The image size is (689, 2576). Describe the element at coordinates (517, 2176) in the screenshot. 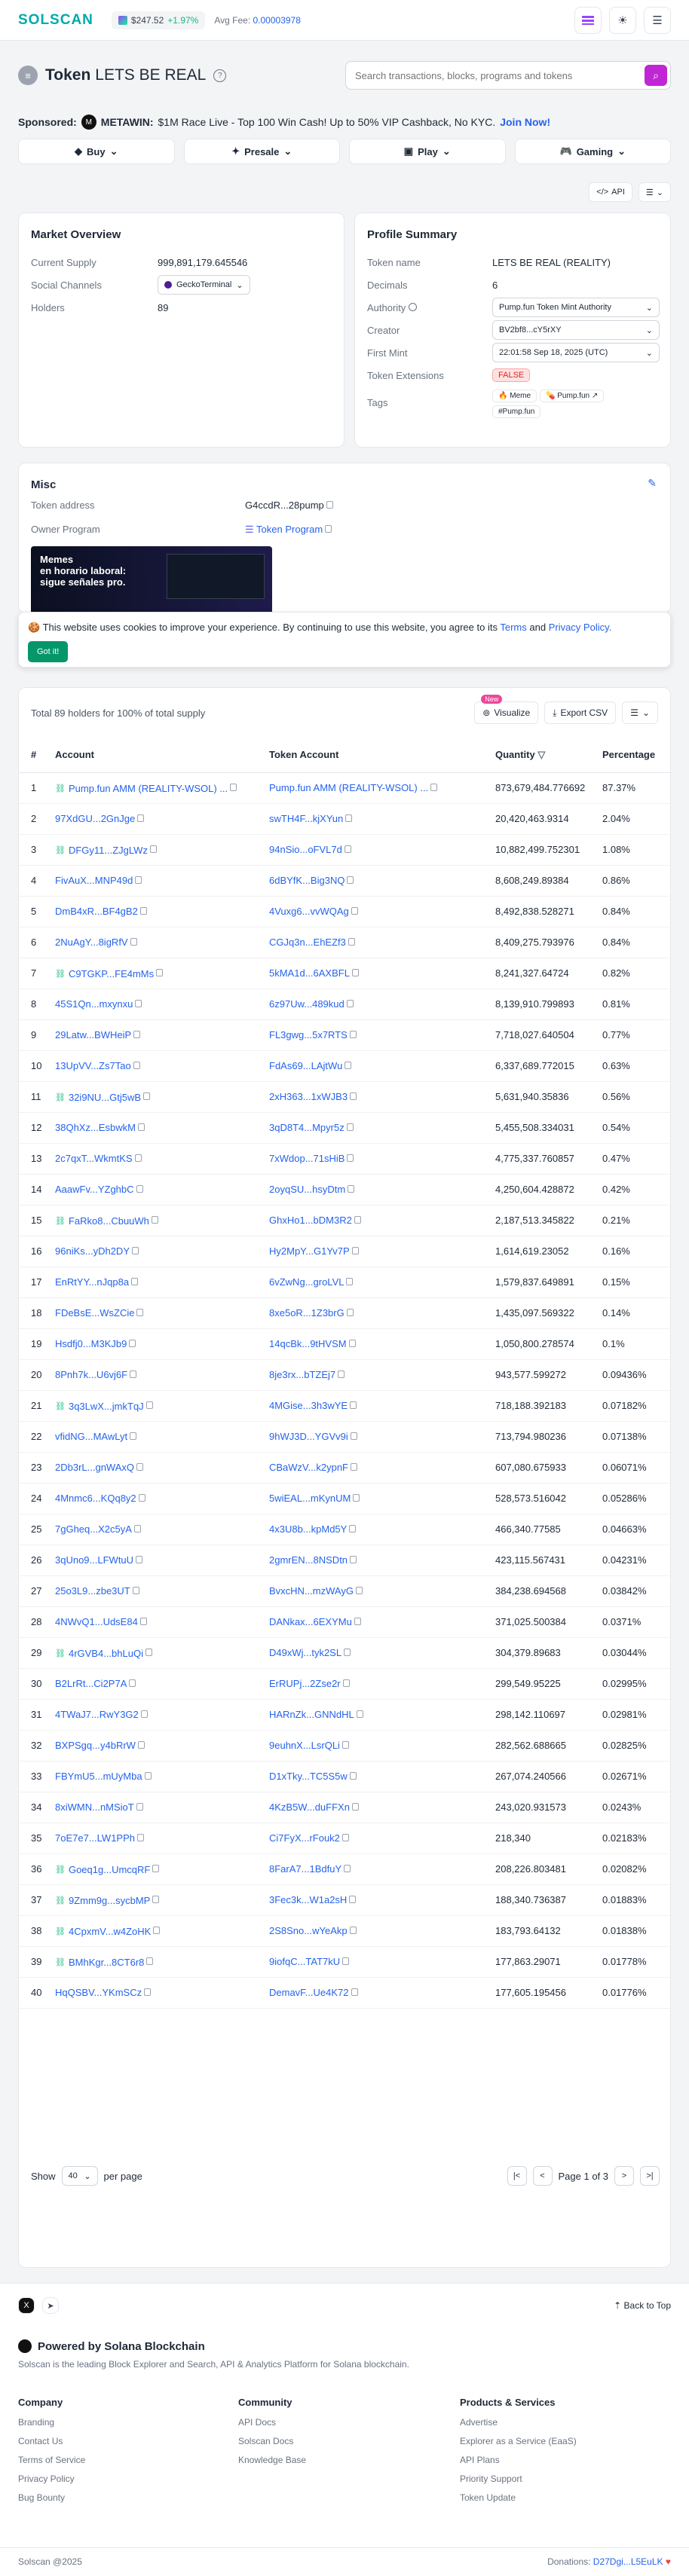

I see `first-page-button: |<` at that location.